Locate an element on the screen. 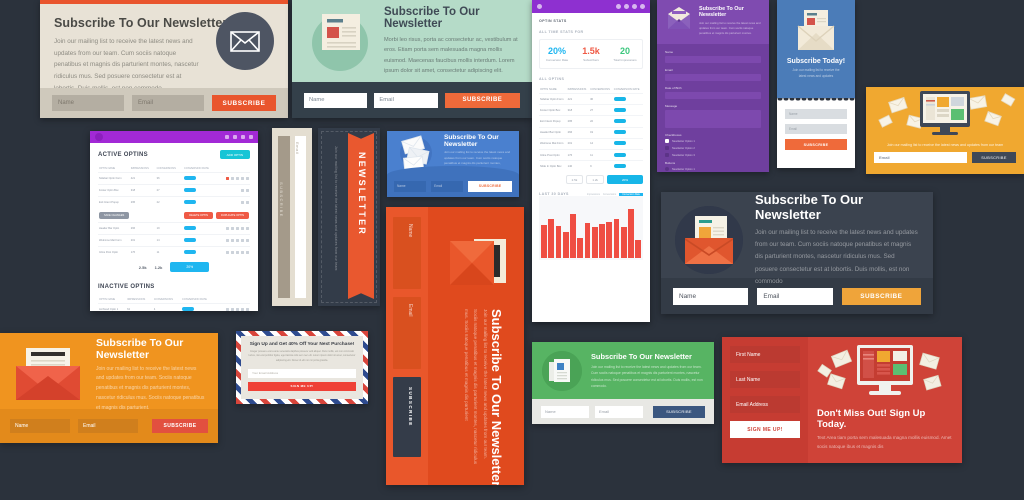 The width and height of the screenshot is (1024, 500). gear-icon is located at coordinates (99, 137).